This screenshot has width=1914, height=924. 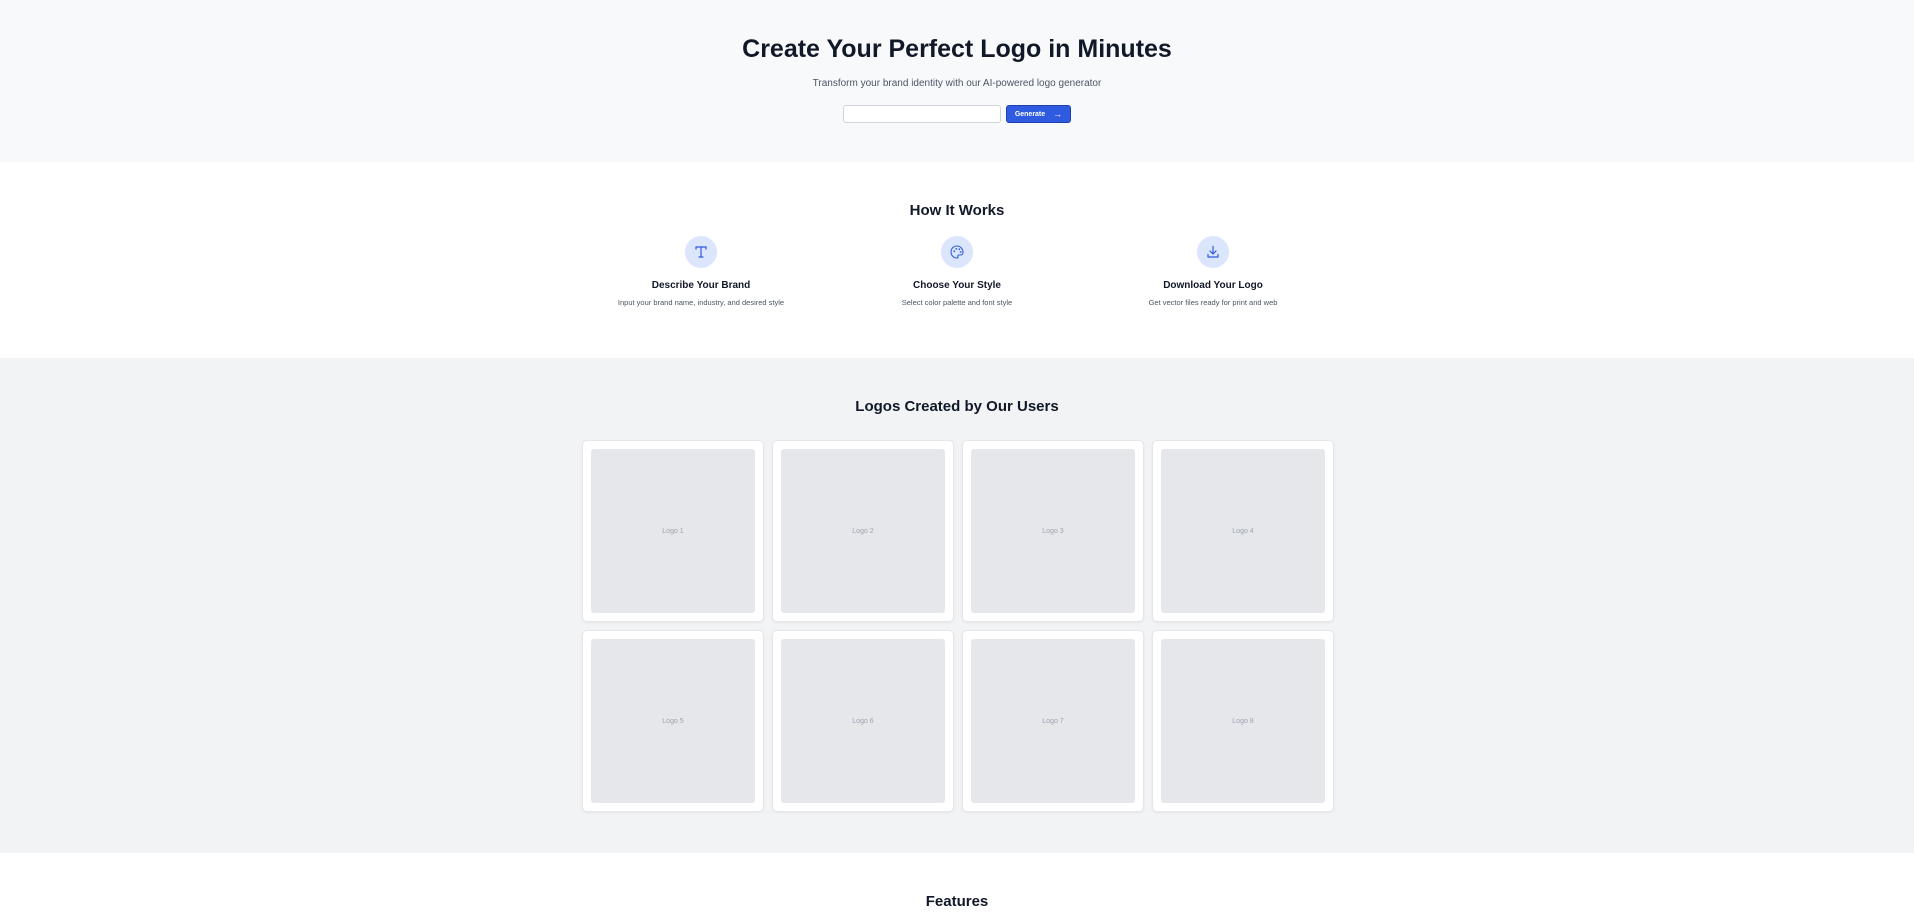 I want to click on logo-placeholder: Logo 7, so click(x=1053, y=721).